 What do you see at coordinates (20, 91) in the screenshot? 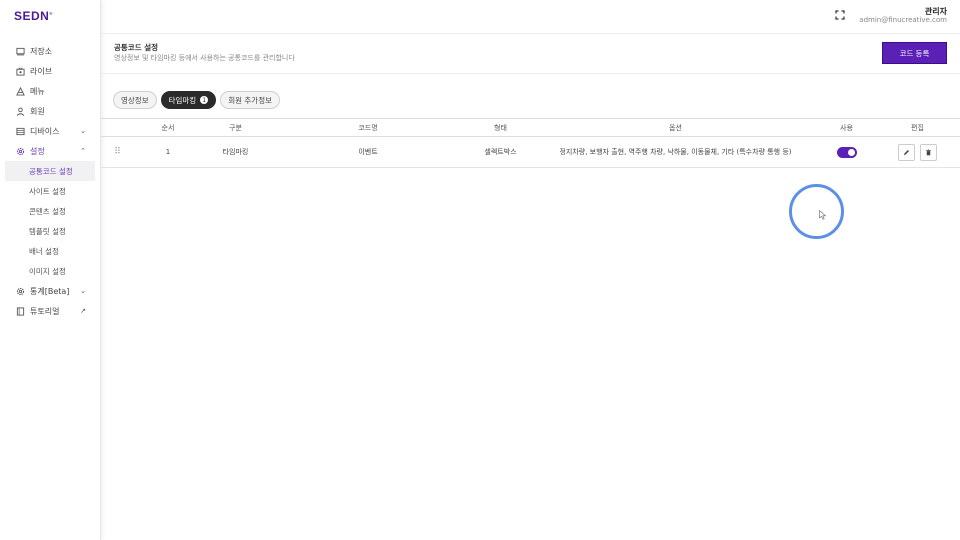
I see `menu-icon` at bounding box center [20, 91].